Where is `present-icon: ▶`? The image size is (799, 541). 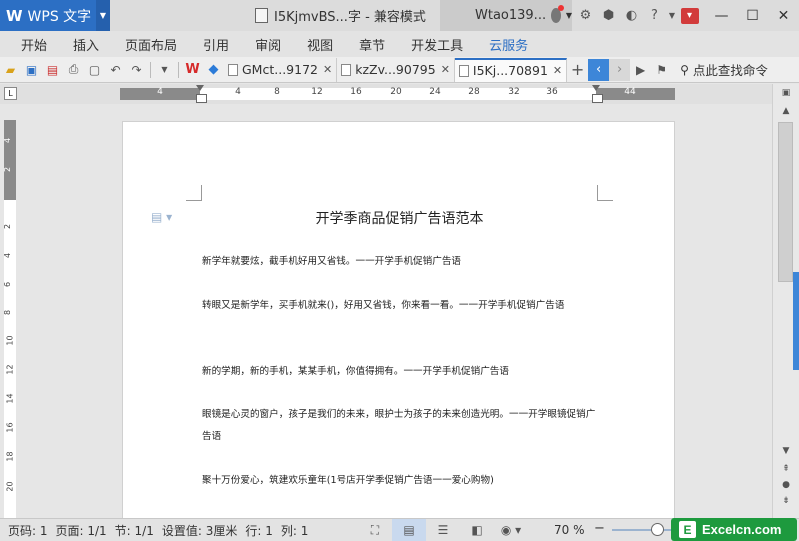
present-icon: ▶ is located at coordinates (640, 70).